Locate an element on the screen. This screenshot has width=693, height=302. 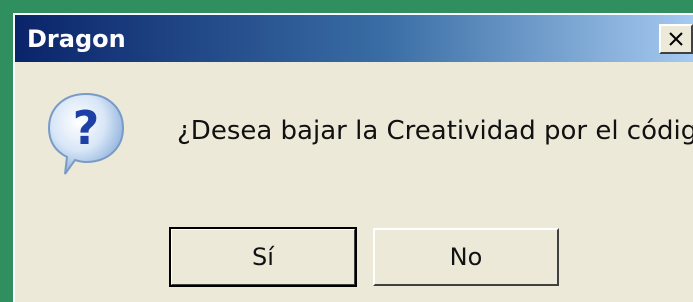
no-button: No is located at coordinates (466, 257).